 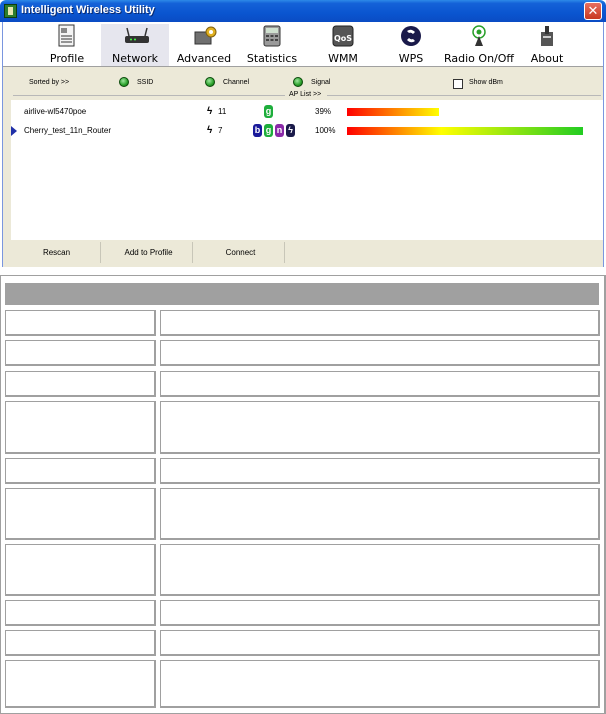 What do you see at coordinates (547, 36) in the screenshot?
I see `about-icon` at bounding box center [547, 36].